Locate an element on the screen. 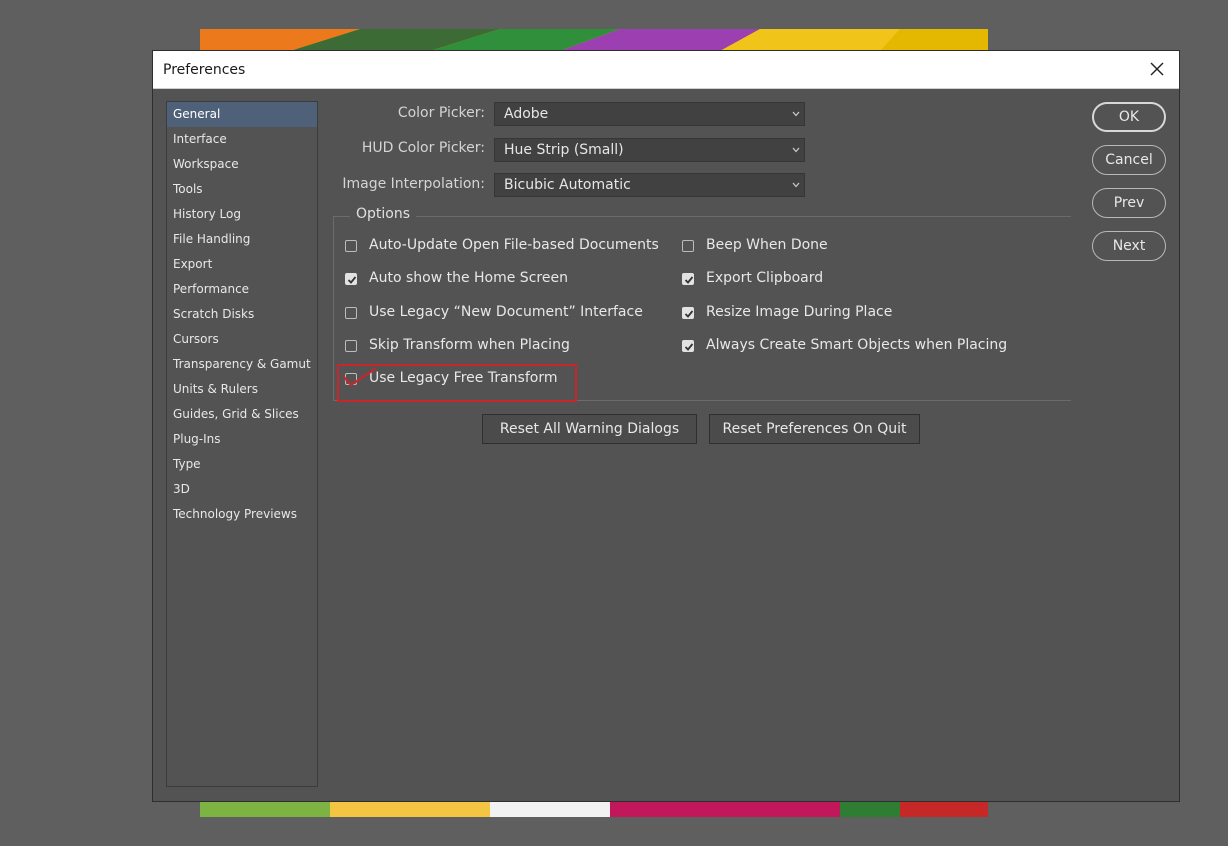 The height and width of the screenshot is (846, 1228). prev-button: Prev is located at coordinates (1129, 203).